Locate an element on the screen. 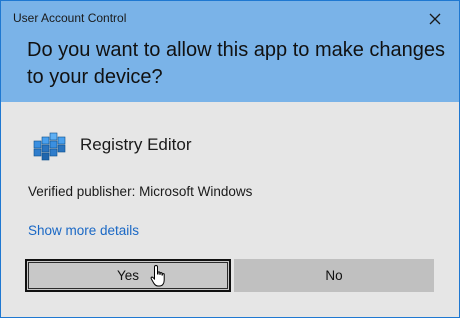 The image size is (460, 318). show-more-details-link: Show more details is located at coordinates (83, 230).